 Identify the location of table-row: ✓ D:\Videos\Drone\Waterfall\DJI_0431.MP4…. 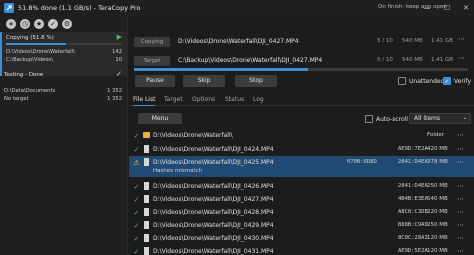
(301, 250).